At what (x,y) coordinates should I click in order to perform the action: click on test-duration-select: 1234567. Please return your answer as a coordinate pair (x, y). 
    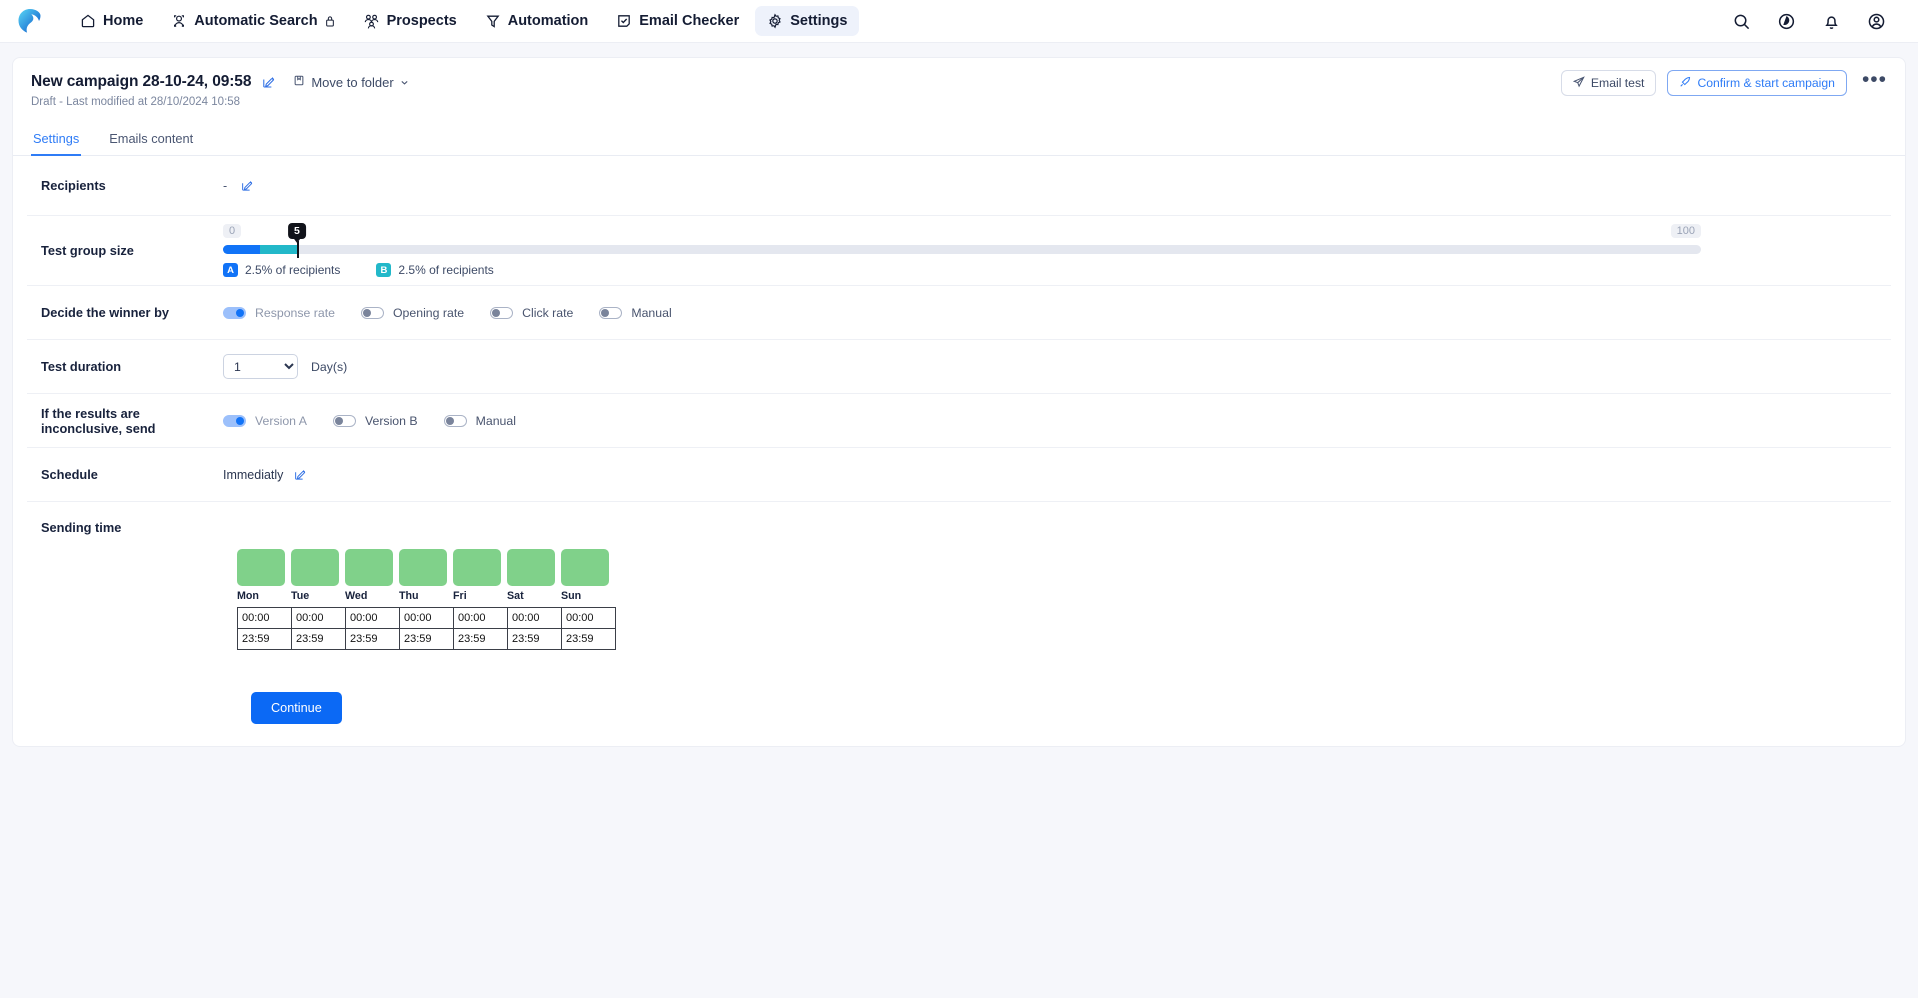
    Looking at the image, I should click on (260, 366).